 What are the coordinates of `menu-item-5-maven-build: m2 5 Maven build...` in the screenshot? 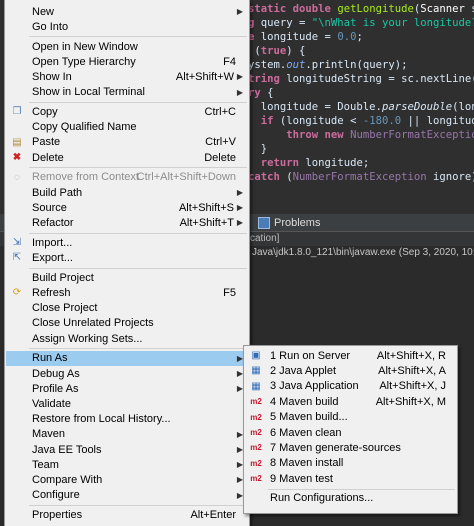 It's located at (350, 417).